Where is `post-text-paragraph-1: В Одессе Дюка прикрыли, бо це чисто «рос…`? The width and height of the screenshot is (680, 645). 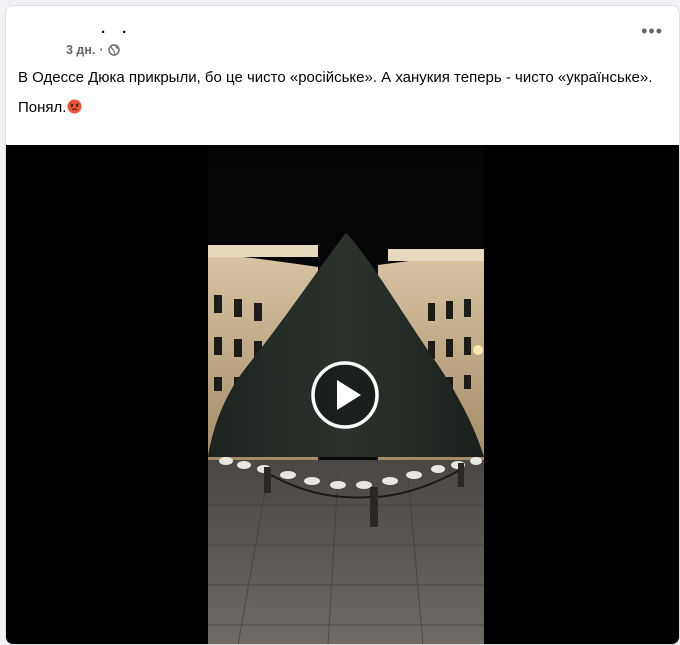
post-text-paragraph-1: В Одессе Дюка прикрыли, бо це чисто «рос… is located at coordinates (335, 77).